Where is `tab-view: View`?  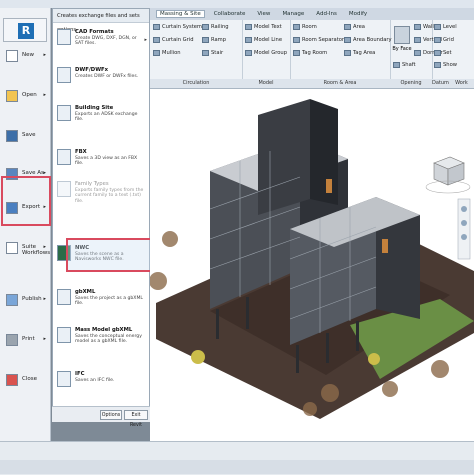 tab-view: View is located at coordinates (263, 14).